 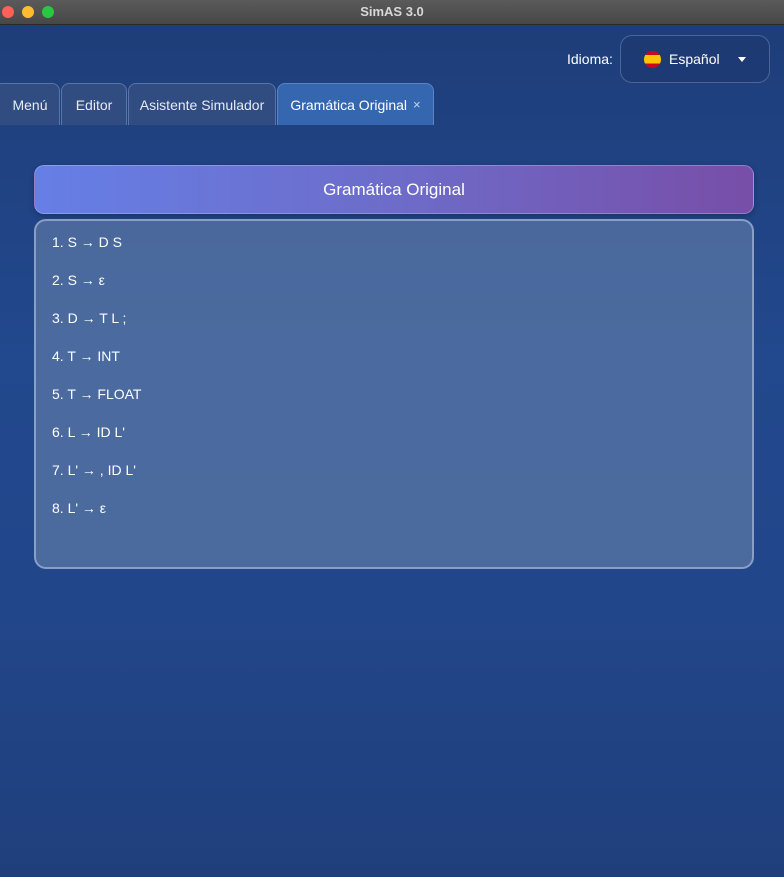 What do you see at coordinates (590, 59) in the screenshot?
I see `language-label: Idioma:` at bounding box center [590, 59].